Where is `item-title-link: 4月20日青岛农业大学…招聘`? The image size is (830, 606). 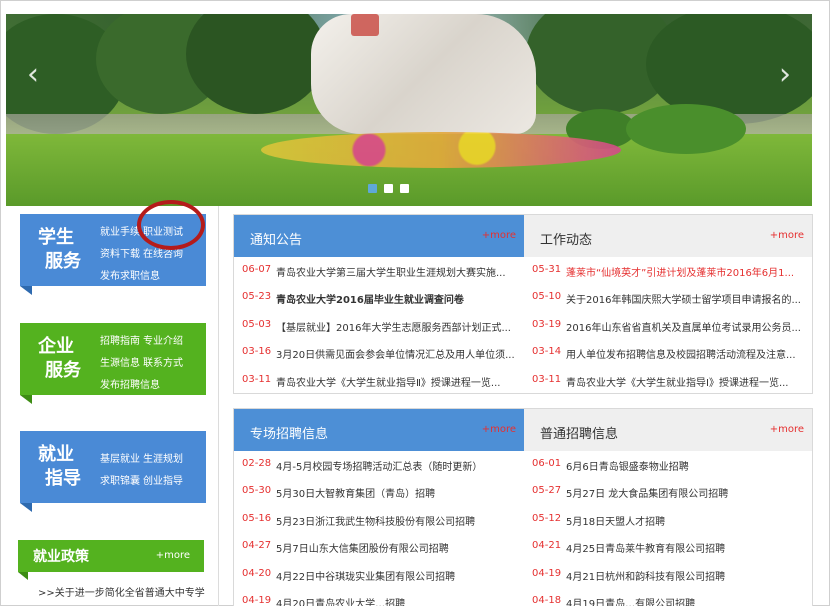
item-title-link: 4月20日青岛农业大学…招聘 is located at coordinates (396, 600).